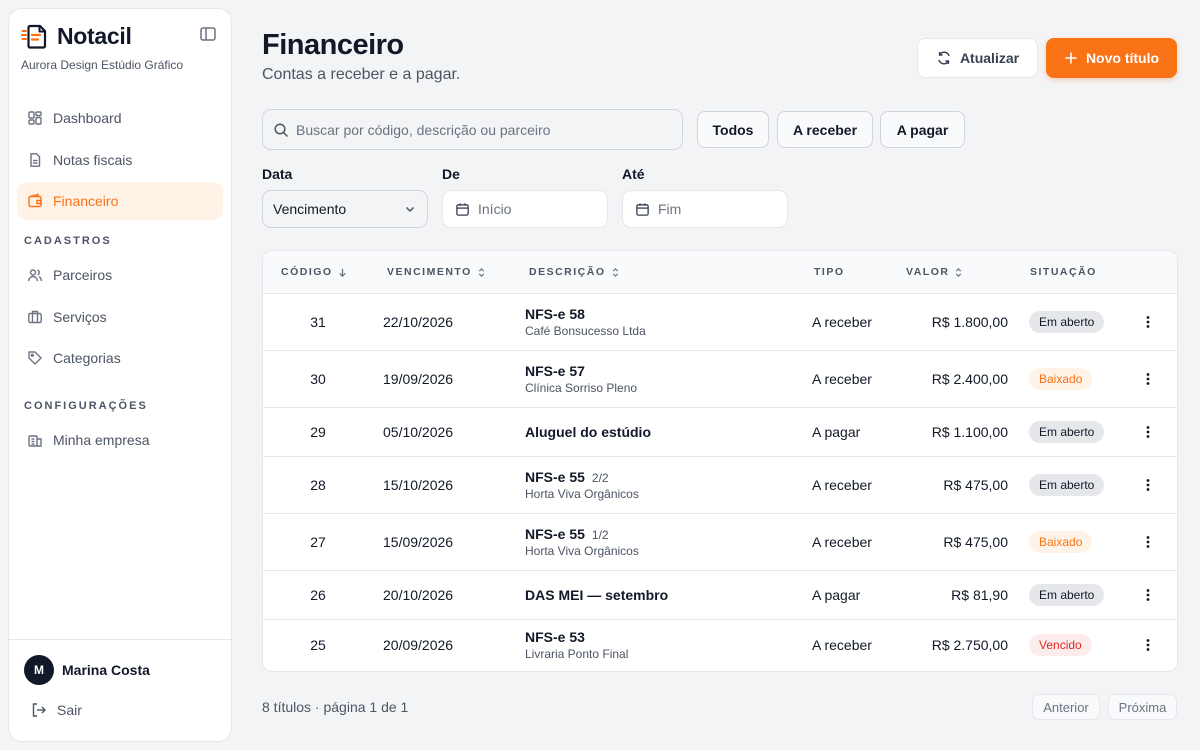  I want to click on description-text: Aluguel do estúdio, so click(588, 432).